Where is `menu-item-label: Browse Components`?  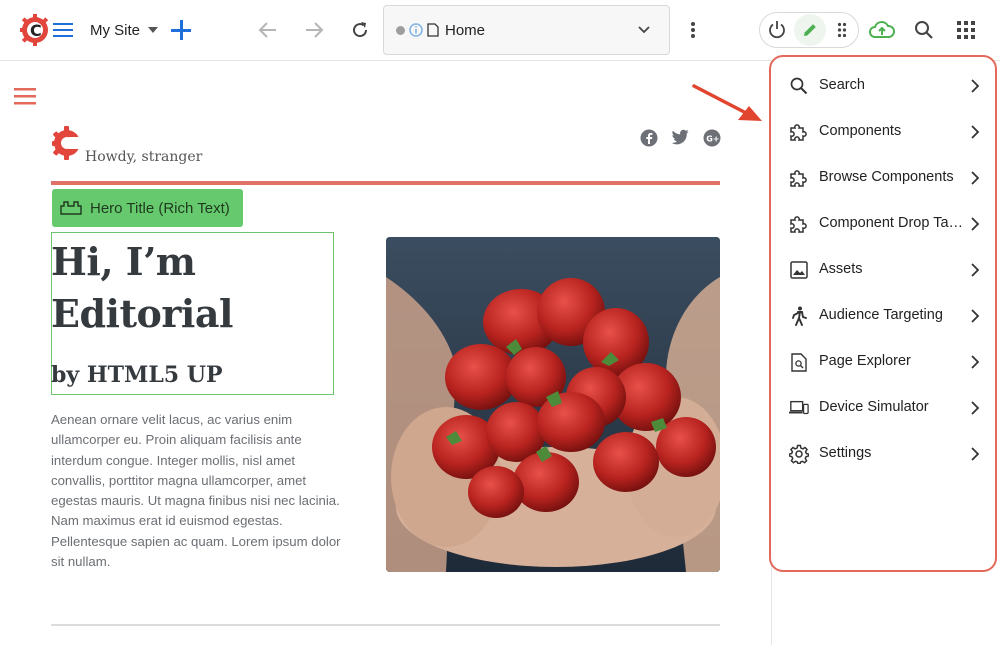
menu-item-label: Browse Components is located at coordinates (886, 177).